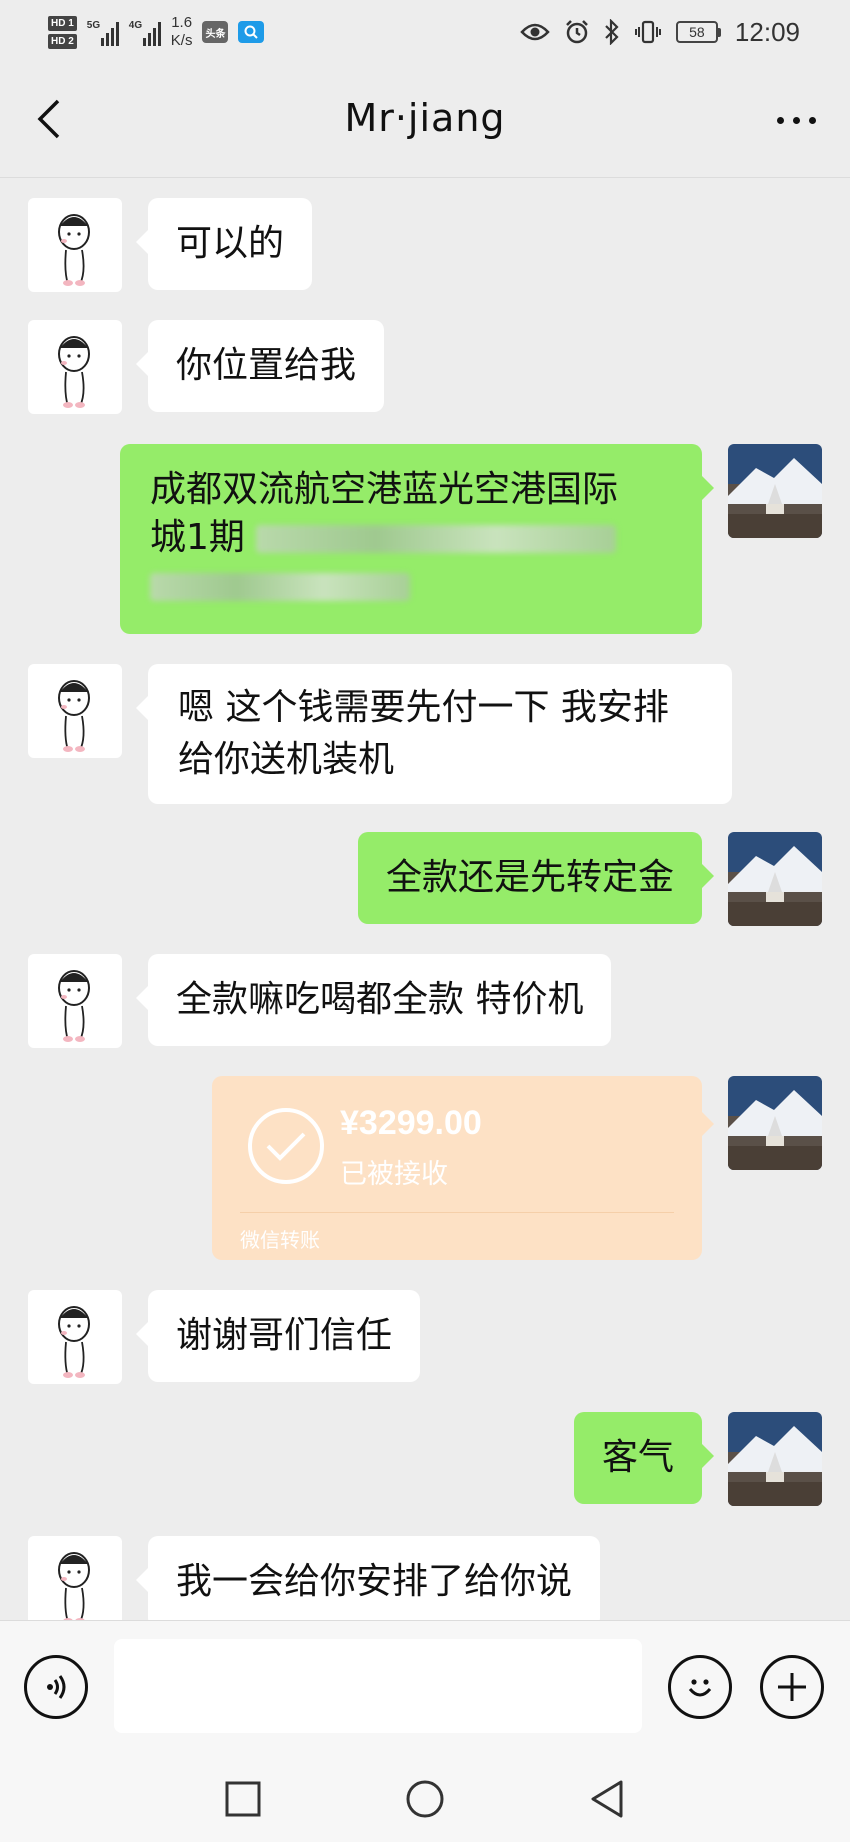  I want to click on voice-icon, so click(56, 1687).